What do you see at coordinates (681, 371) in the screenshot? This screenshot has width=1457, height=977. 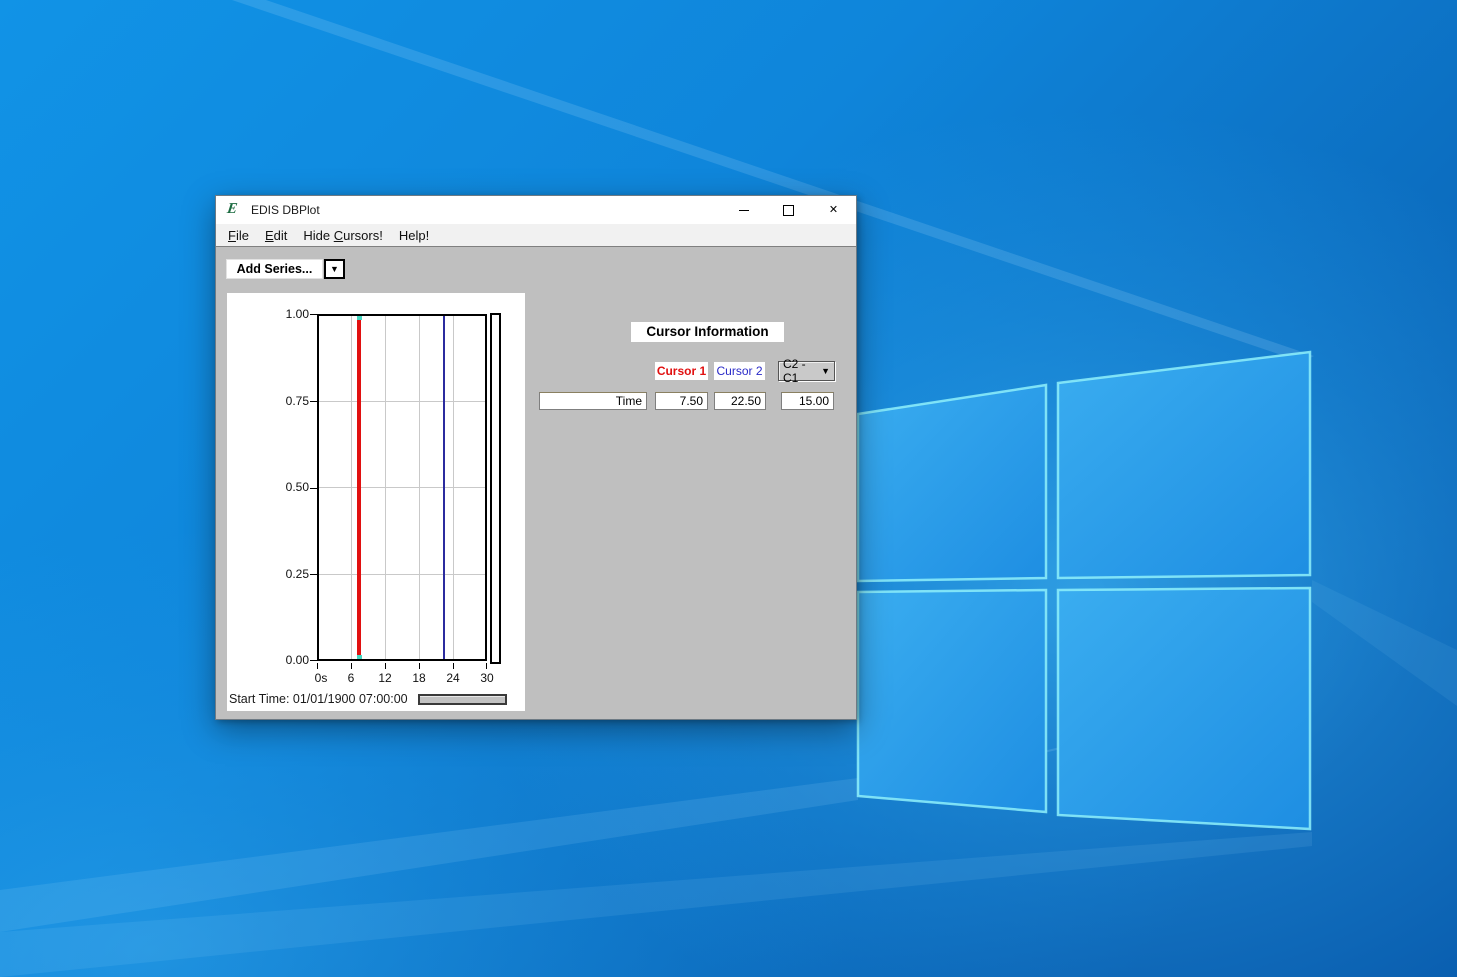 I see `cursor-1-label: Cursor 1` at bounding box center [681, 371].